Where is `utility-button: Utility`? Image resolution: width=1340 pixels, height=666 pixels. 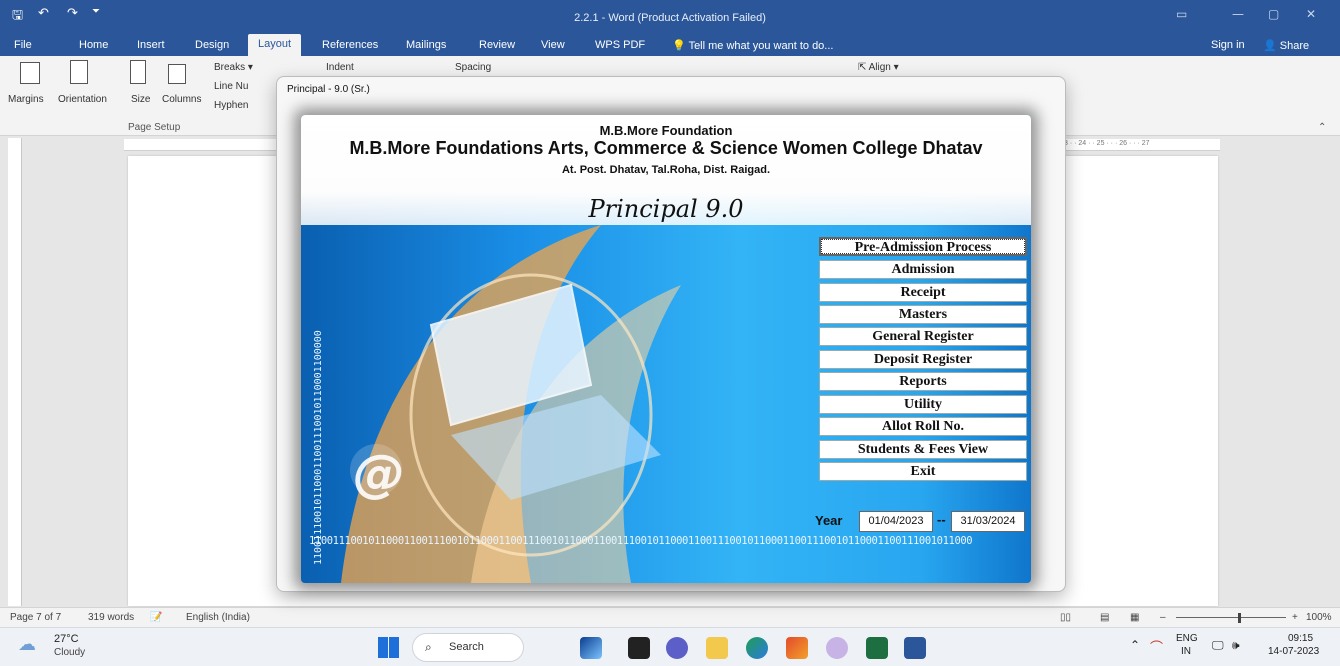
utility-button: Utility is located at coordinates (923, 404).